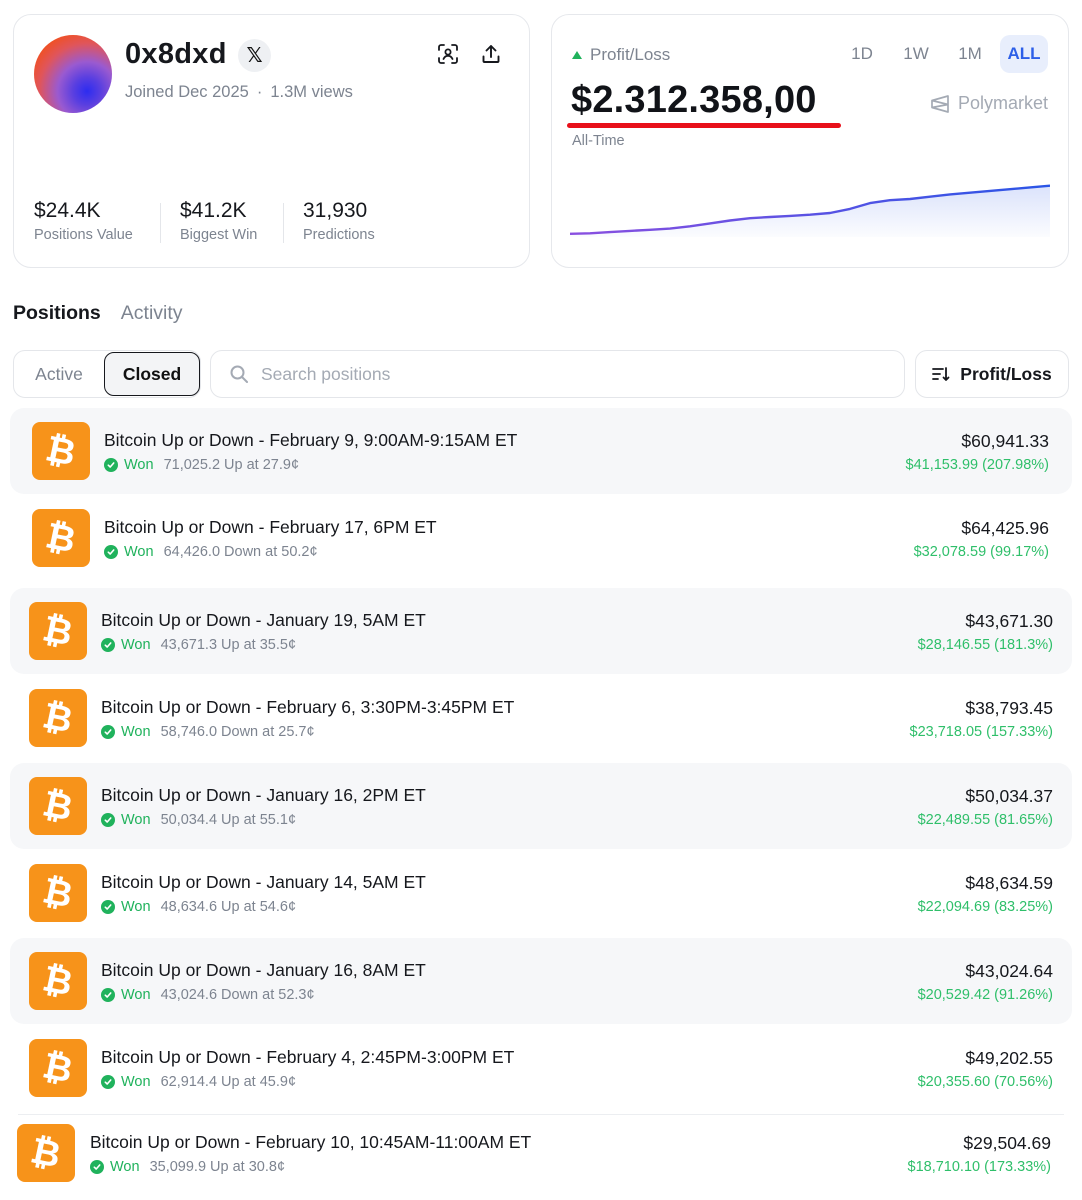  Describe the element at coordinates (231, 465) in the screenshot. I see `position-detail: 71,025.2 Up at 27.9¢` at that location.